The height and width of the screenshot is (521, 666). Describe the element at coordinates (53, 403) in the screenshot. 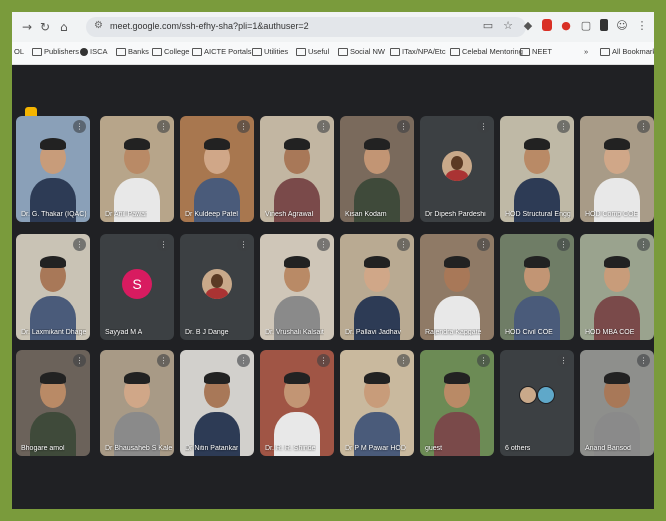

I see `participant-tile: ⋮ Bhogare amol` at that location.